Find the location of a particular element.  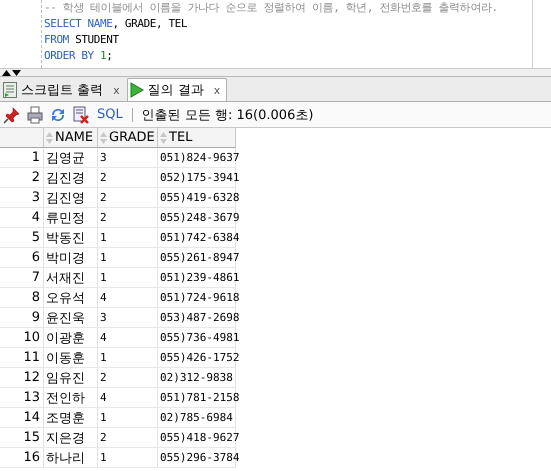

row-number: 7 is located at coordinates (22, 278).